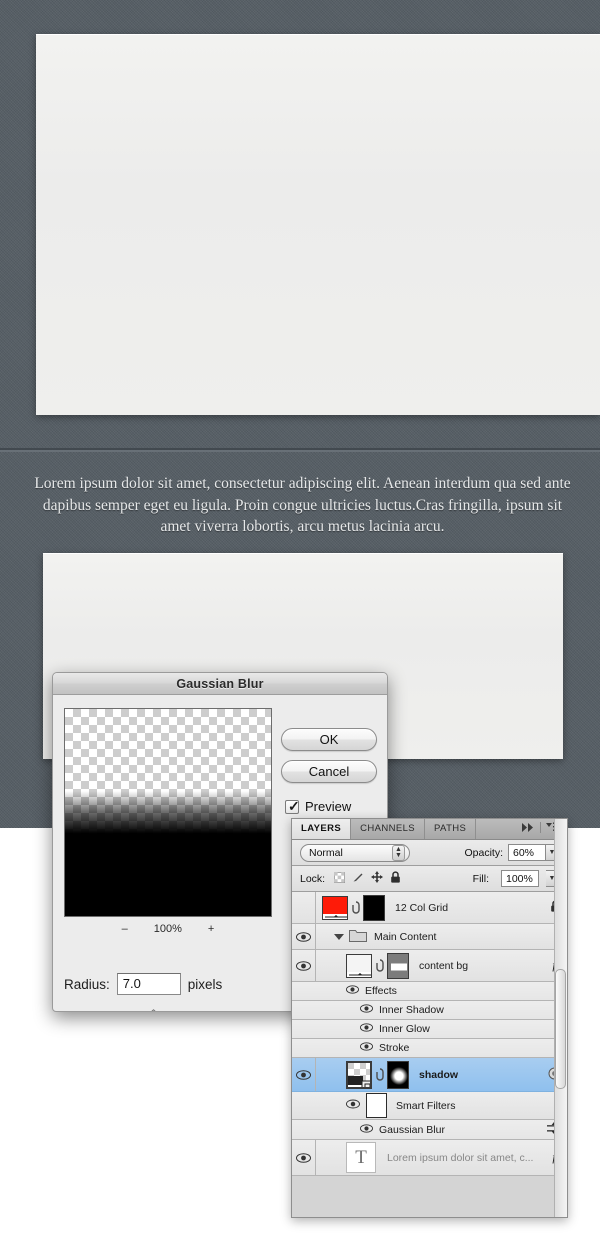 The image size is (600, 1233). What do you see at coordinates (560, 1029) in the screenshot?
I see `layers-scrollbar-thumb` at bounding box center [560, 1029].